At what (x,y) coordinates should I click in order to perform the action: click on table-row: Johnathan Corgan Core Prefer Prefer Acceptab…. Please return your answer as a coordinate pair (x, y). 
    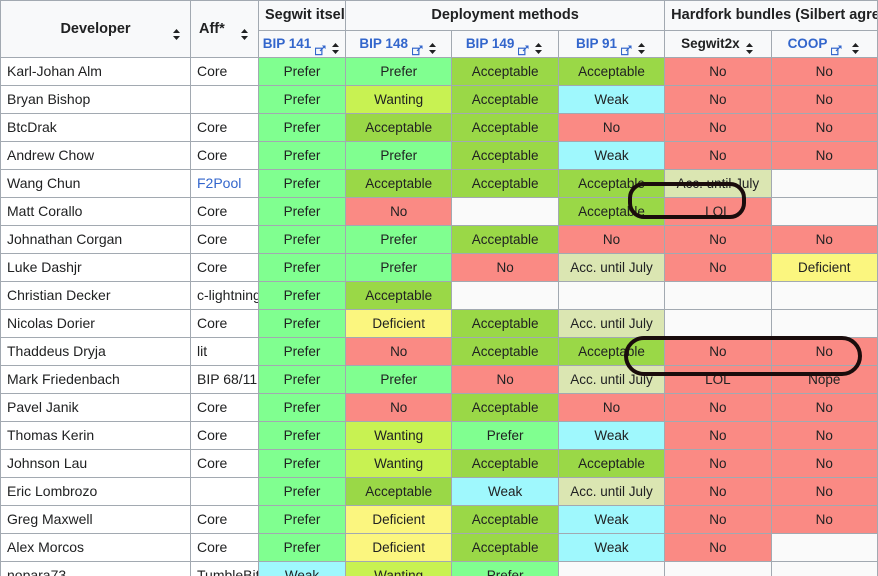
    Looking at the image, I should click on (439, 239).